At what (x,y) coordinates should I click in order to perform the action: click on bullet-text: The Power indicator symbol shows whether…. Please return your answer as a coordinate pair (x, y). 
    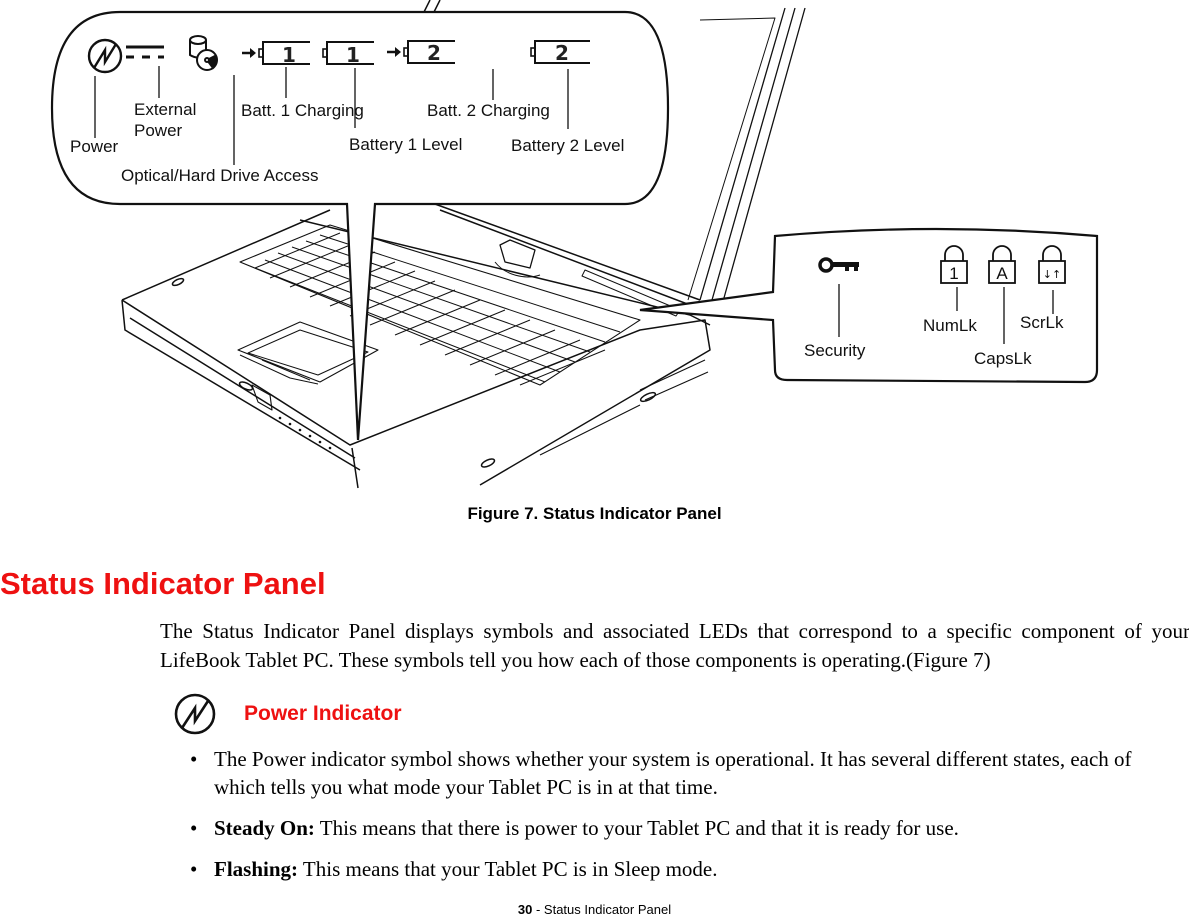
    Looking at the image, I should click on (673, 773).